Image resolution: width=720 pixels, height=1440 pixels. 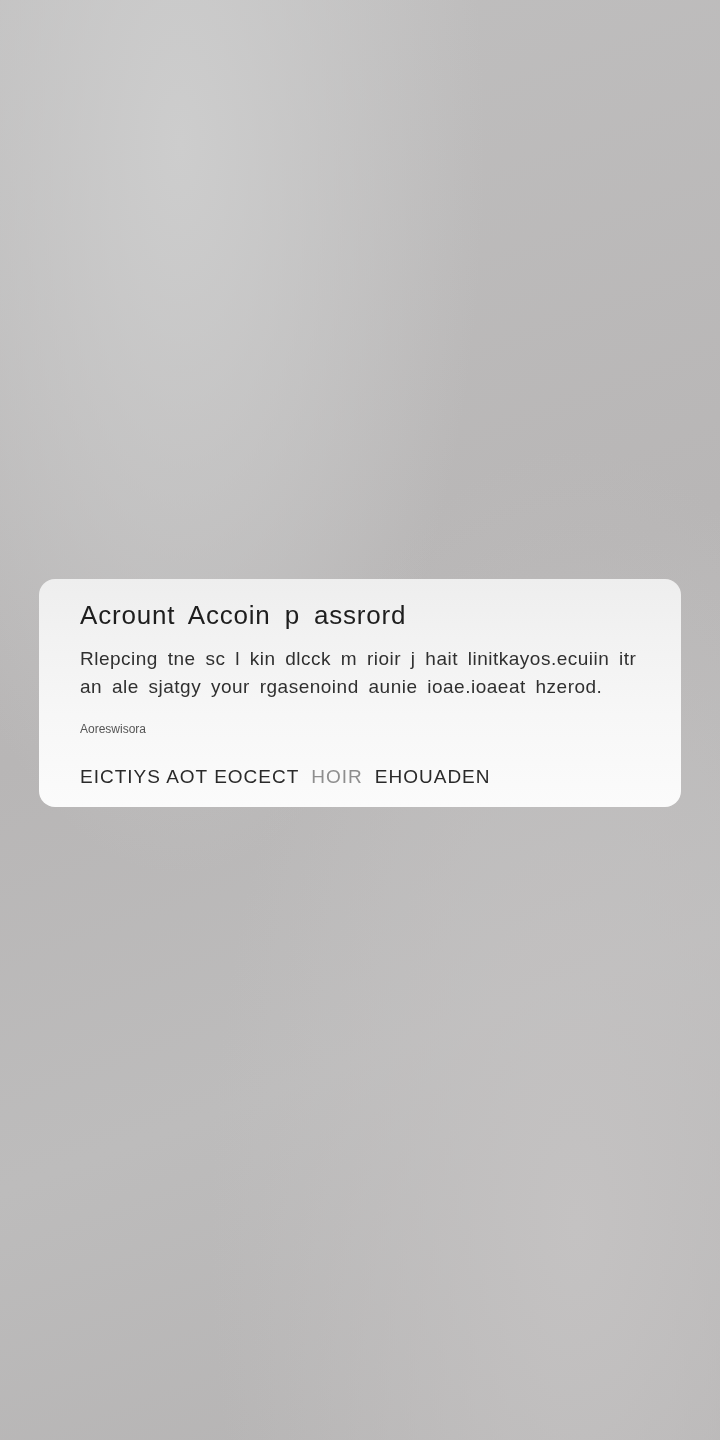 I want to click on action-button: EHOUADEN, so click(x=432, y=777).